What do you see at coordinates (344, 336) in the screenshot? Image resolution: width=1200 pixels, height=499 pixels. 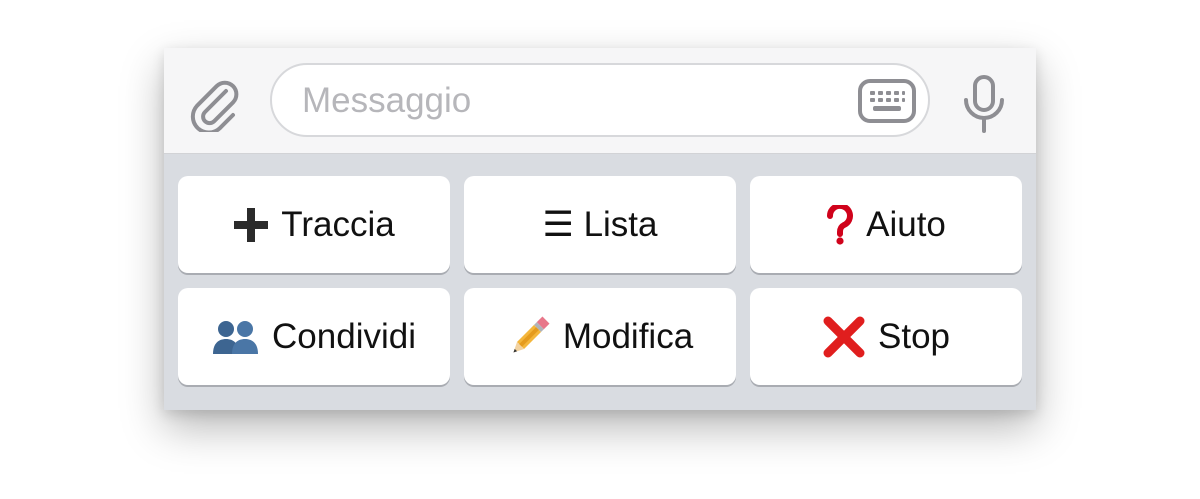 I see `condividi-label: Condividi` at bounding box center [344, 336].